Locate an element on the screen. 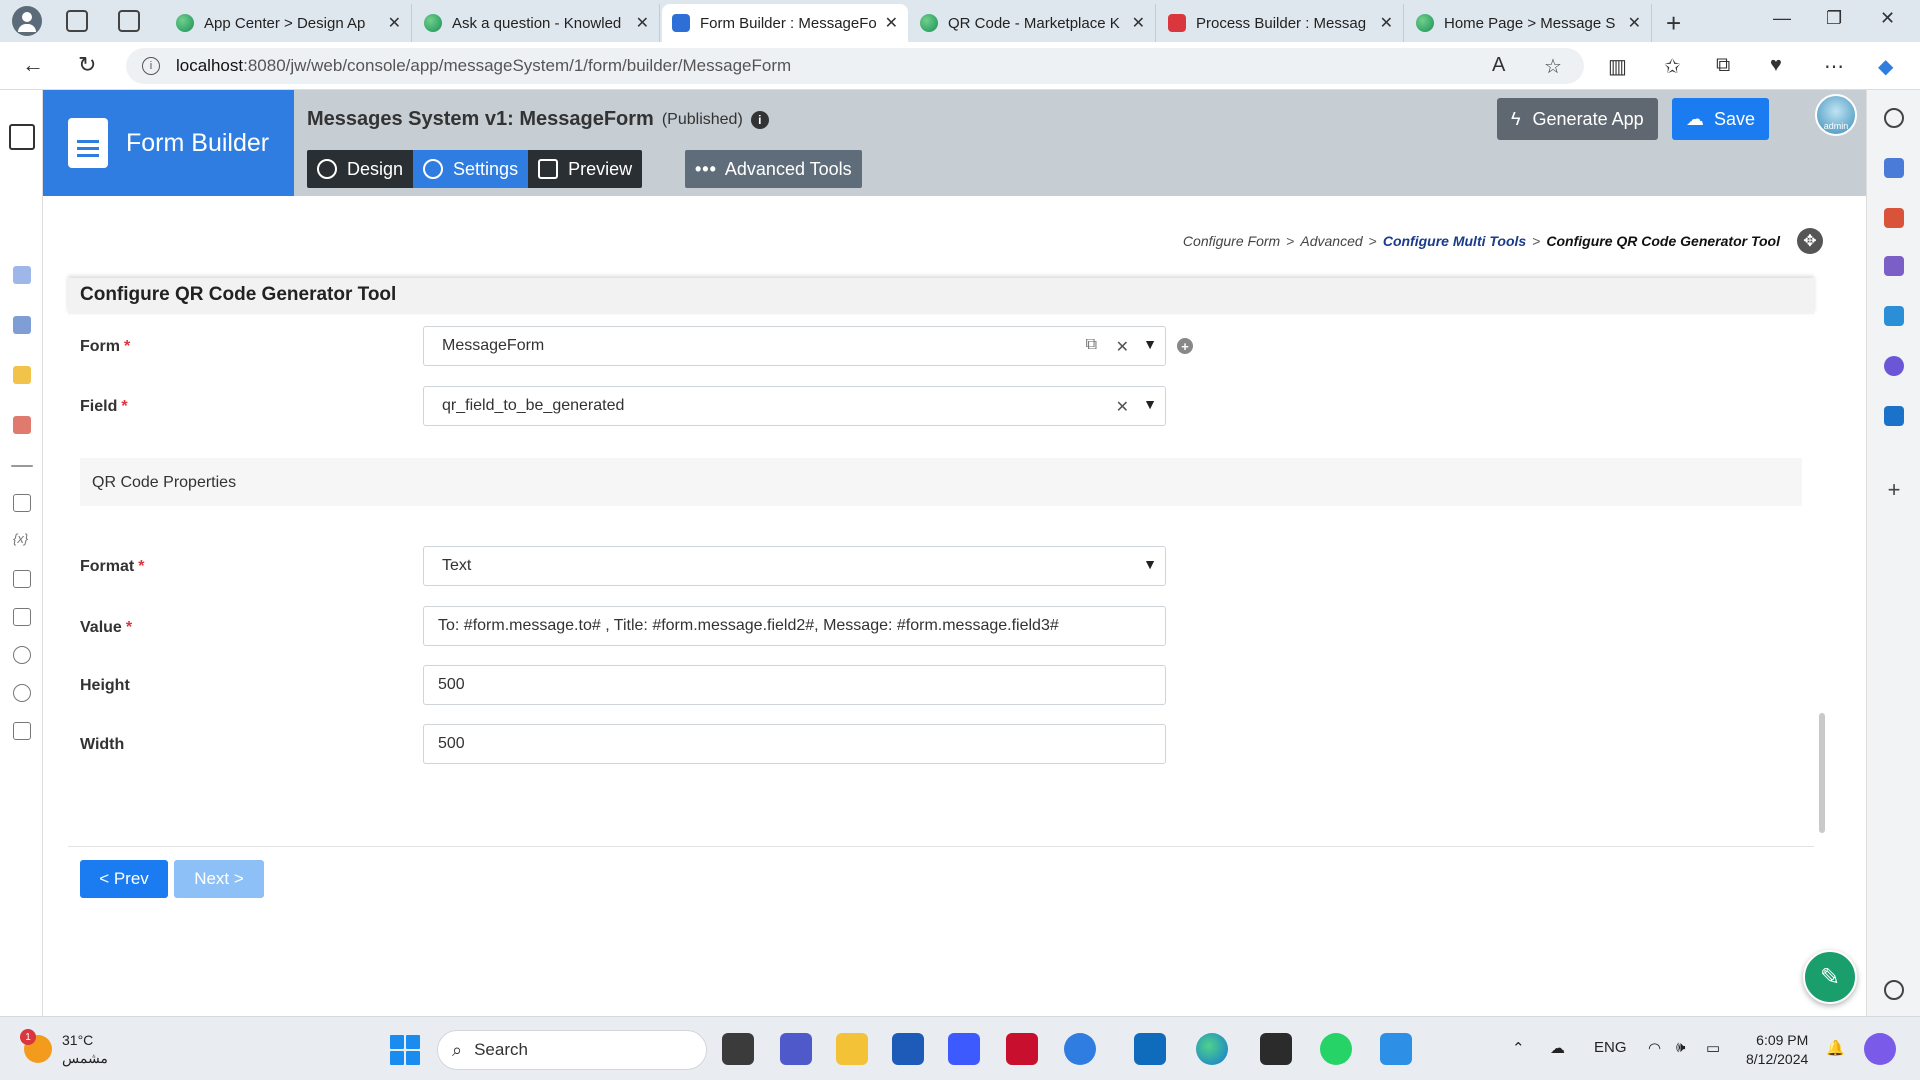  form-icon is located at coordinates (22, 275).